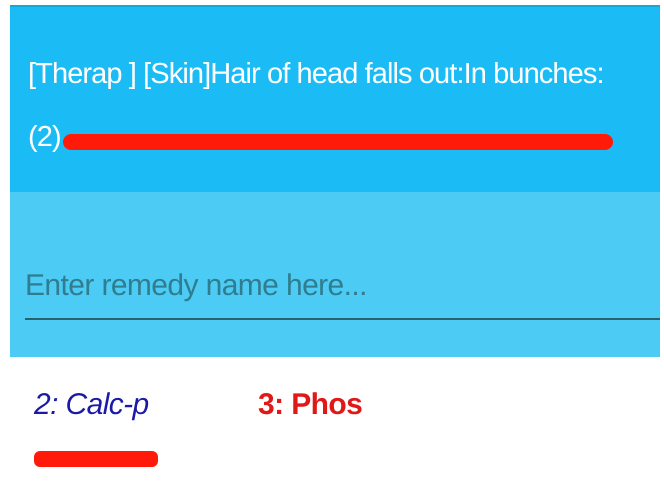 The image size is (664, 482). Describe the element at coordinates (310, 405) in the screenshot. I see `remedy-link: 3: Phos` at that location.